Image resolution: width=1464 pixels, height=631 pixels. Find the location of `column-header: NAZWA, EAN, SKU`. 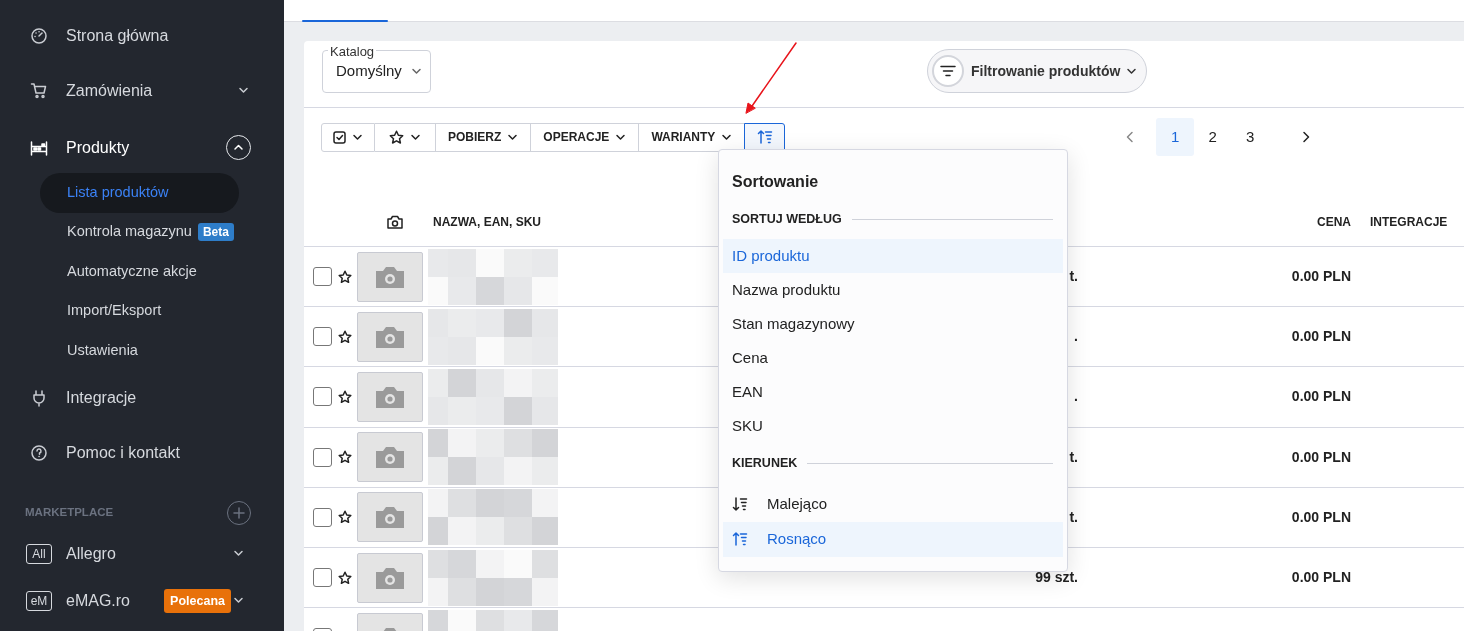

column-header: NAZWA, EAN, SKU is located at coordinates (487, 222).